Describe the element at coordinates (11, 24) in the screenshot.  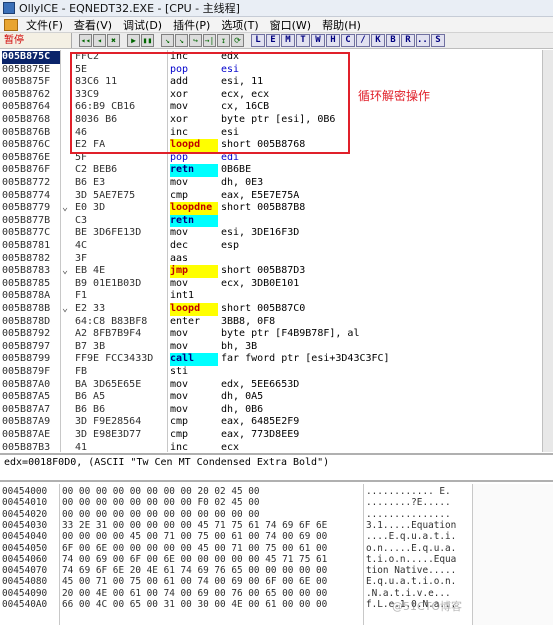
I see `app-menu-icon` at that location.